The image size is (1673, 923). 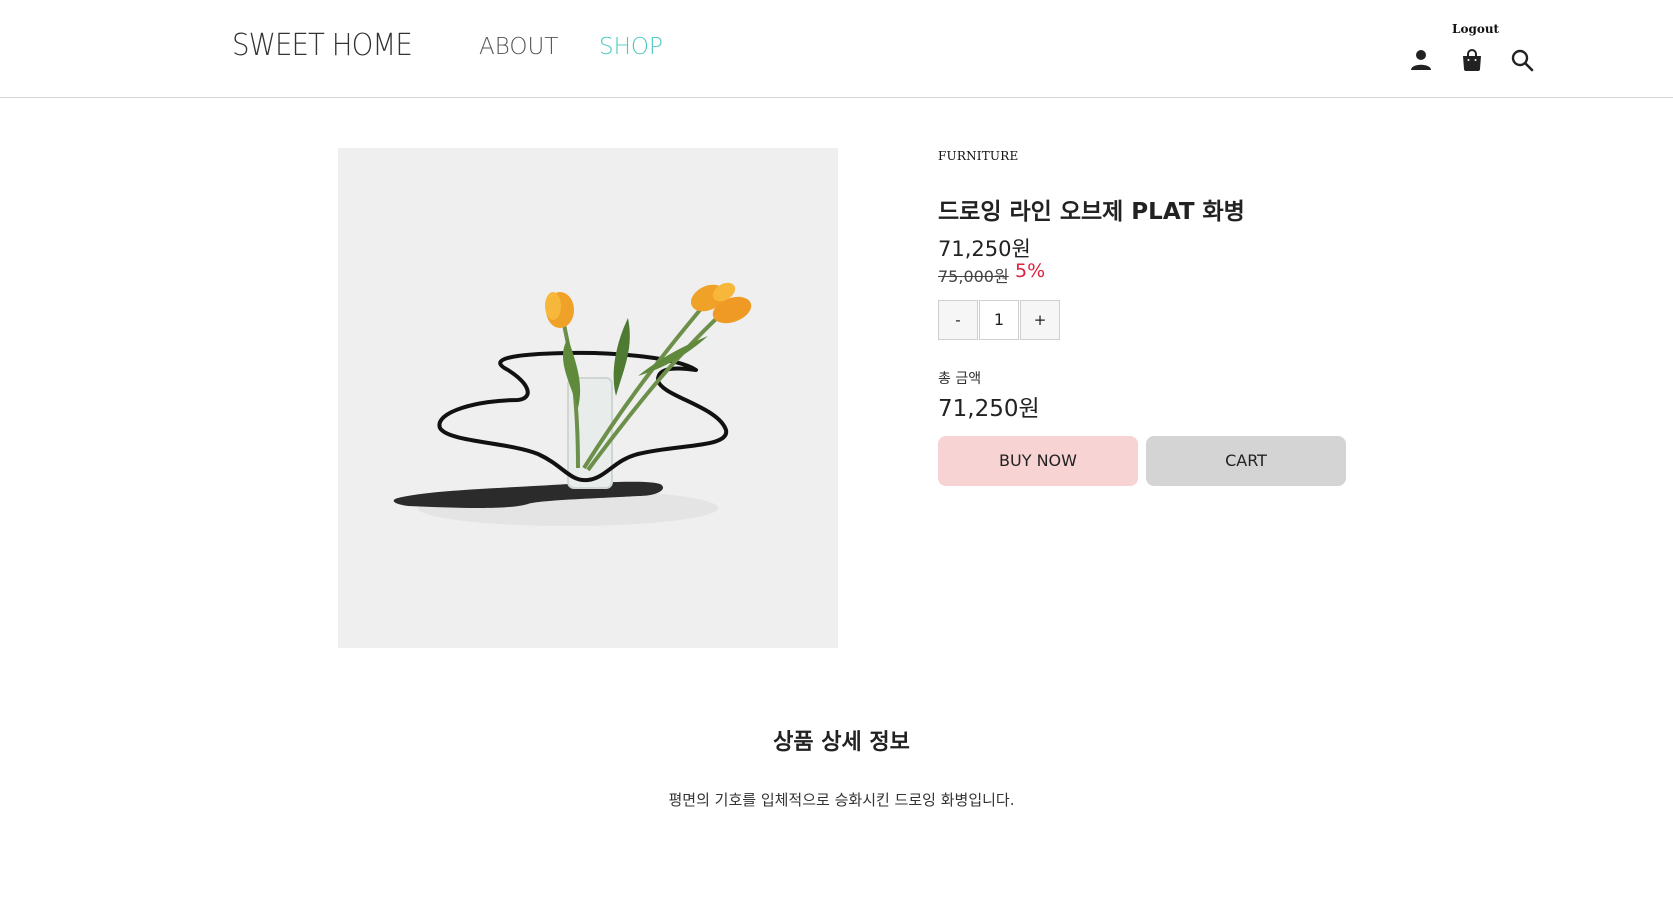 I want to click on shopping-bag-icon, so click(x=1472, y=60).